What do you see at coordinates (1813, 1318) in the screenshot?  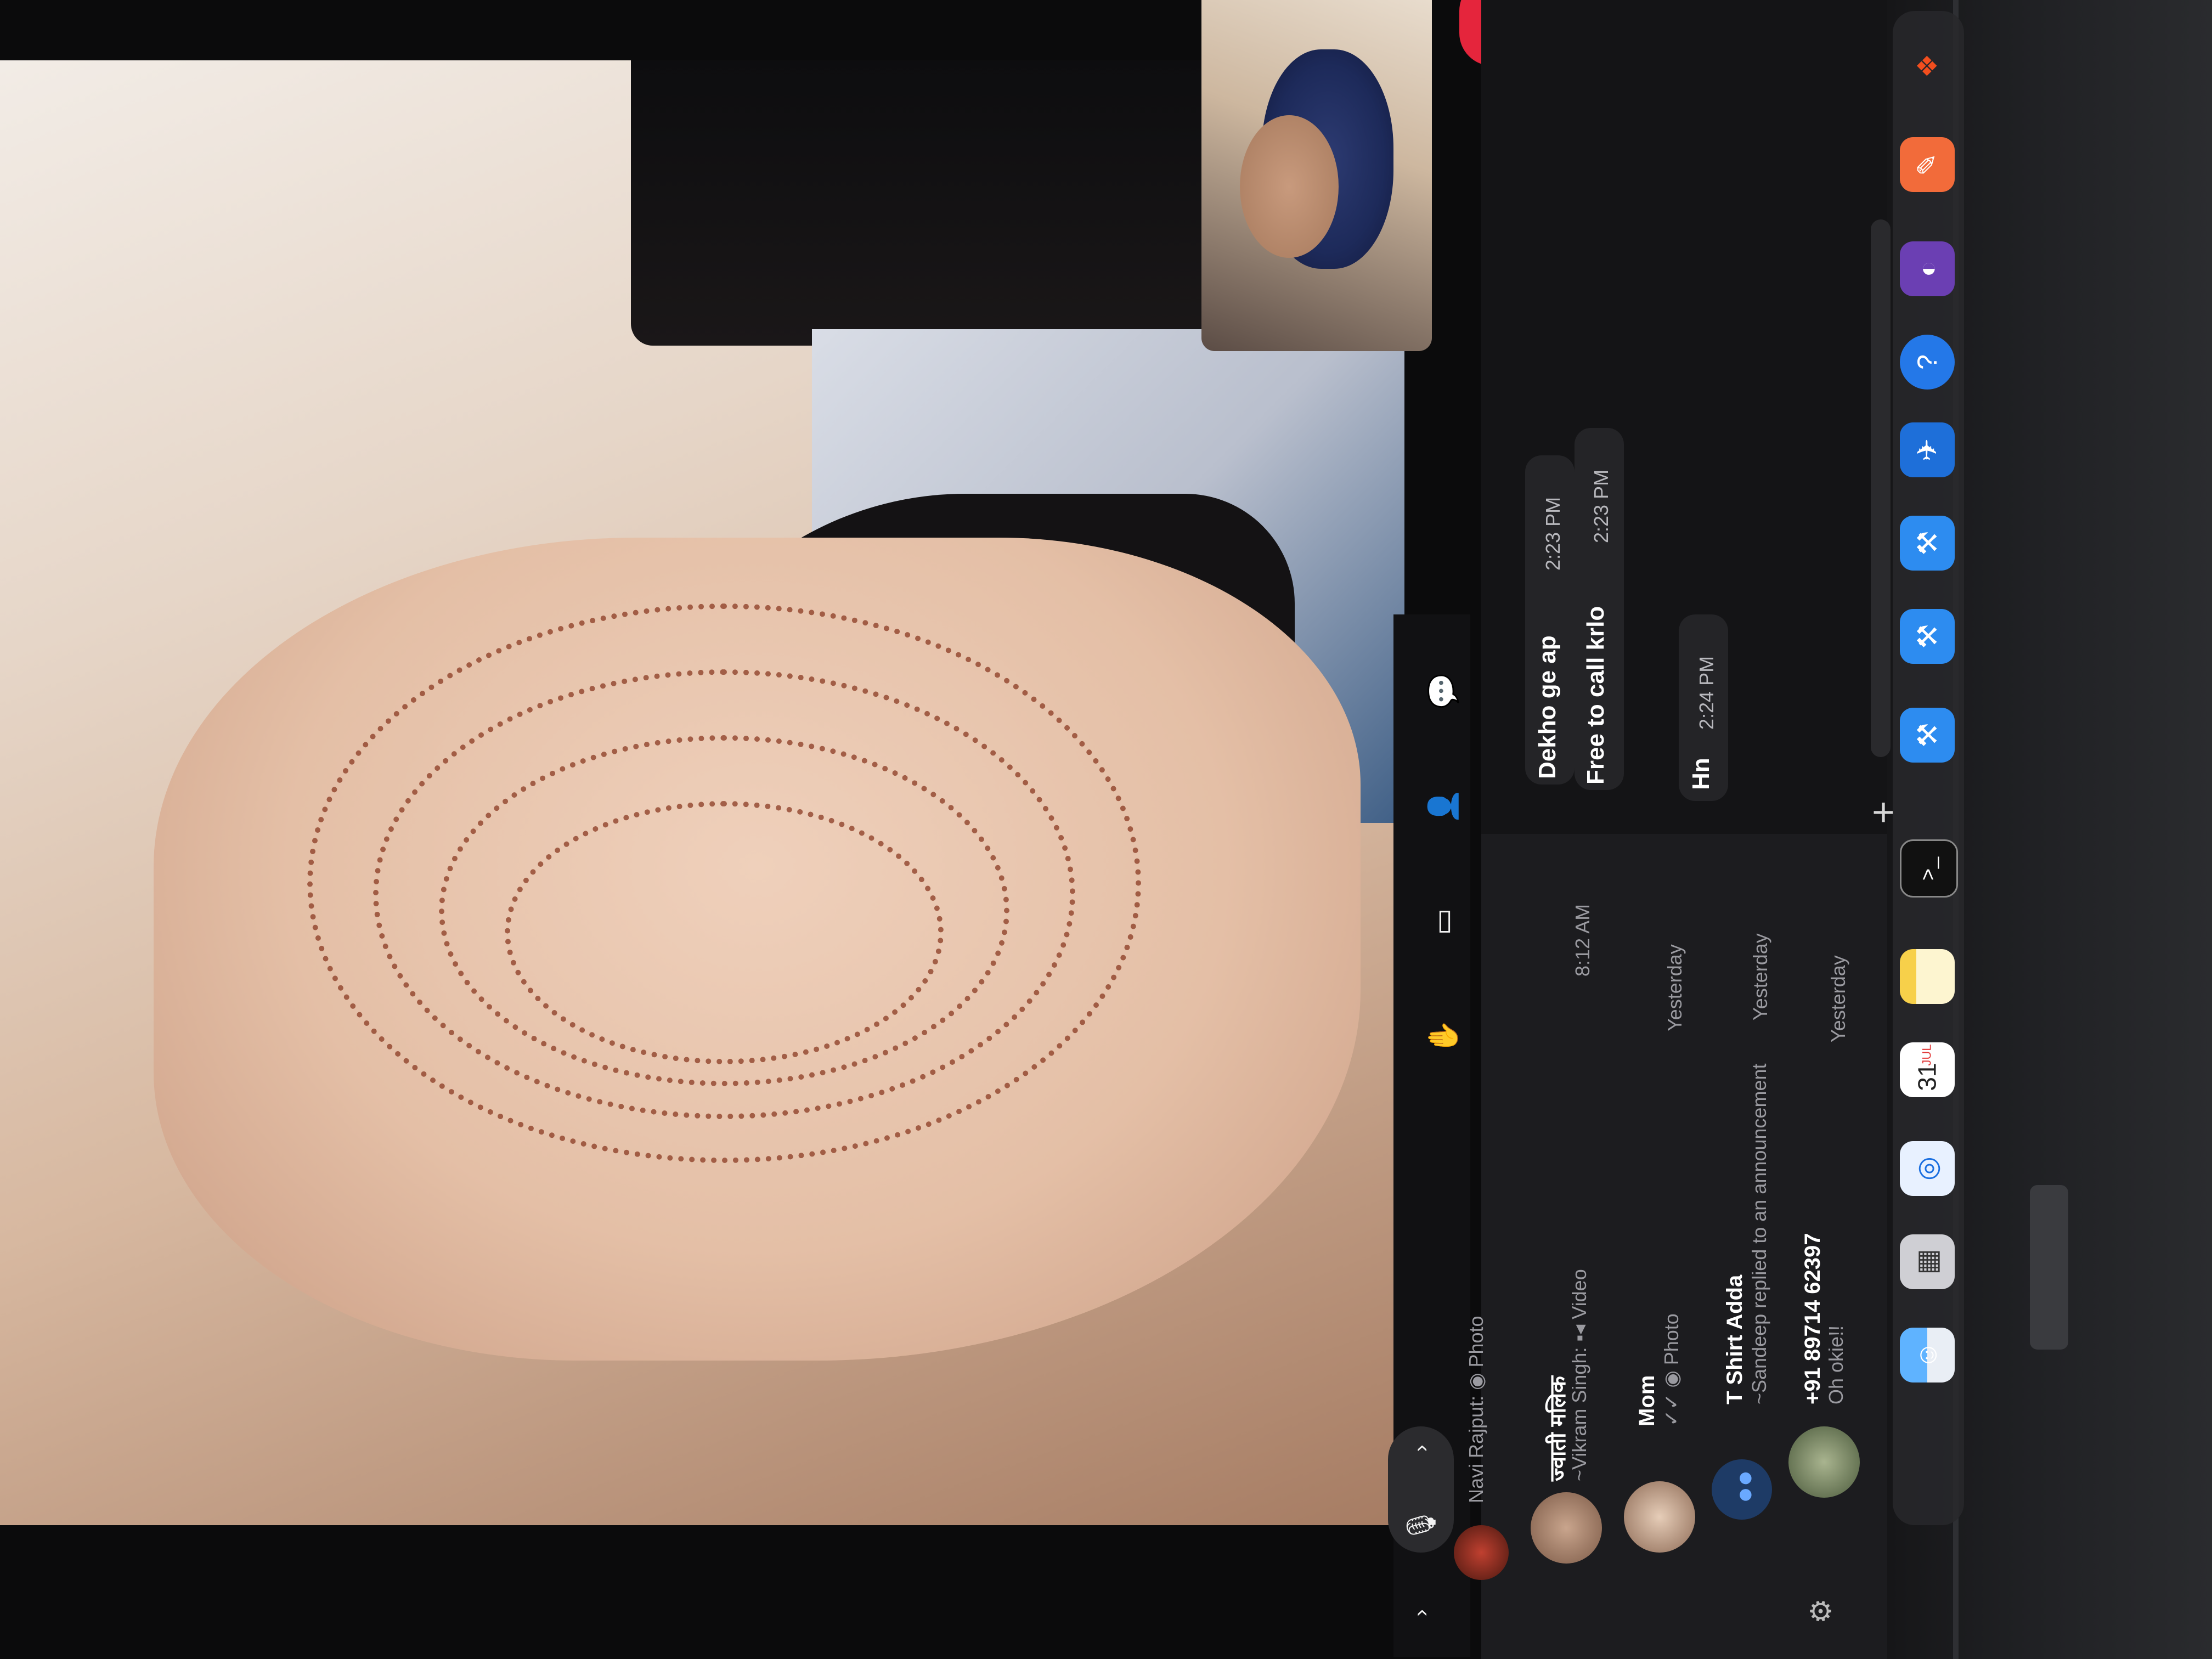 I see `chat-name: +91 89714 62397` at bounding box center [1813, 1318].